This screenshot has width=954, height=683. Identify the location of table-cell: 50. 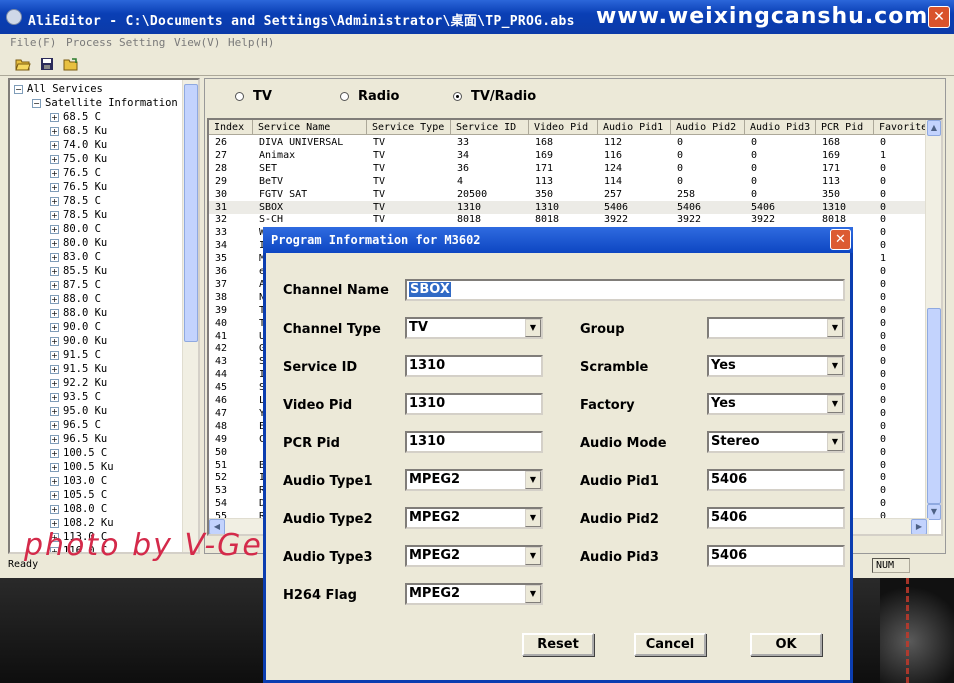
(231, 452).